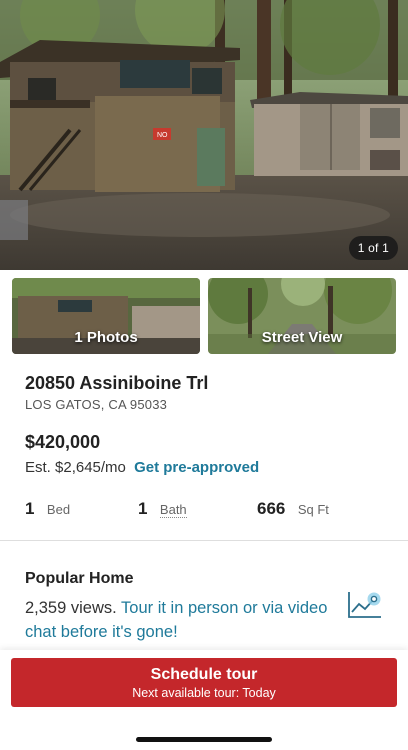  I want to click on popular-home-title: Popular Home, so click(79, 578).